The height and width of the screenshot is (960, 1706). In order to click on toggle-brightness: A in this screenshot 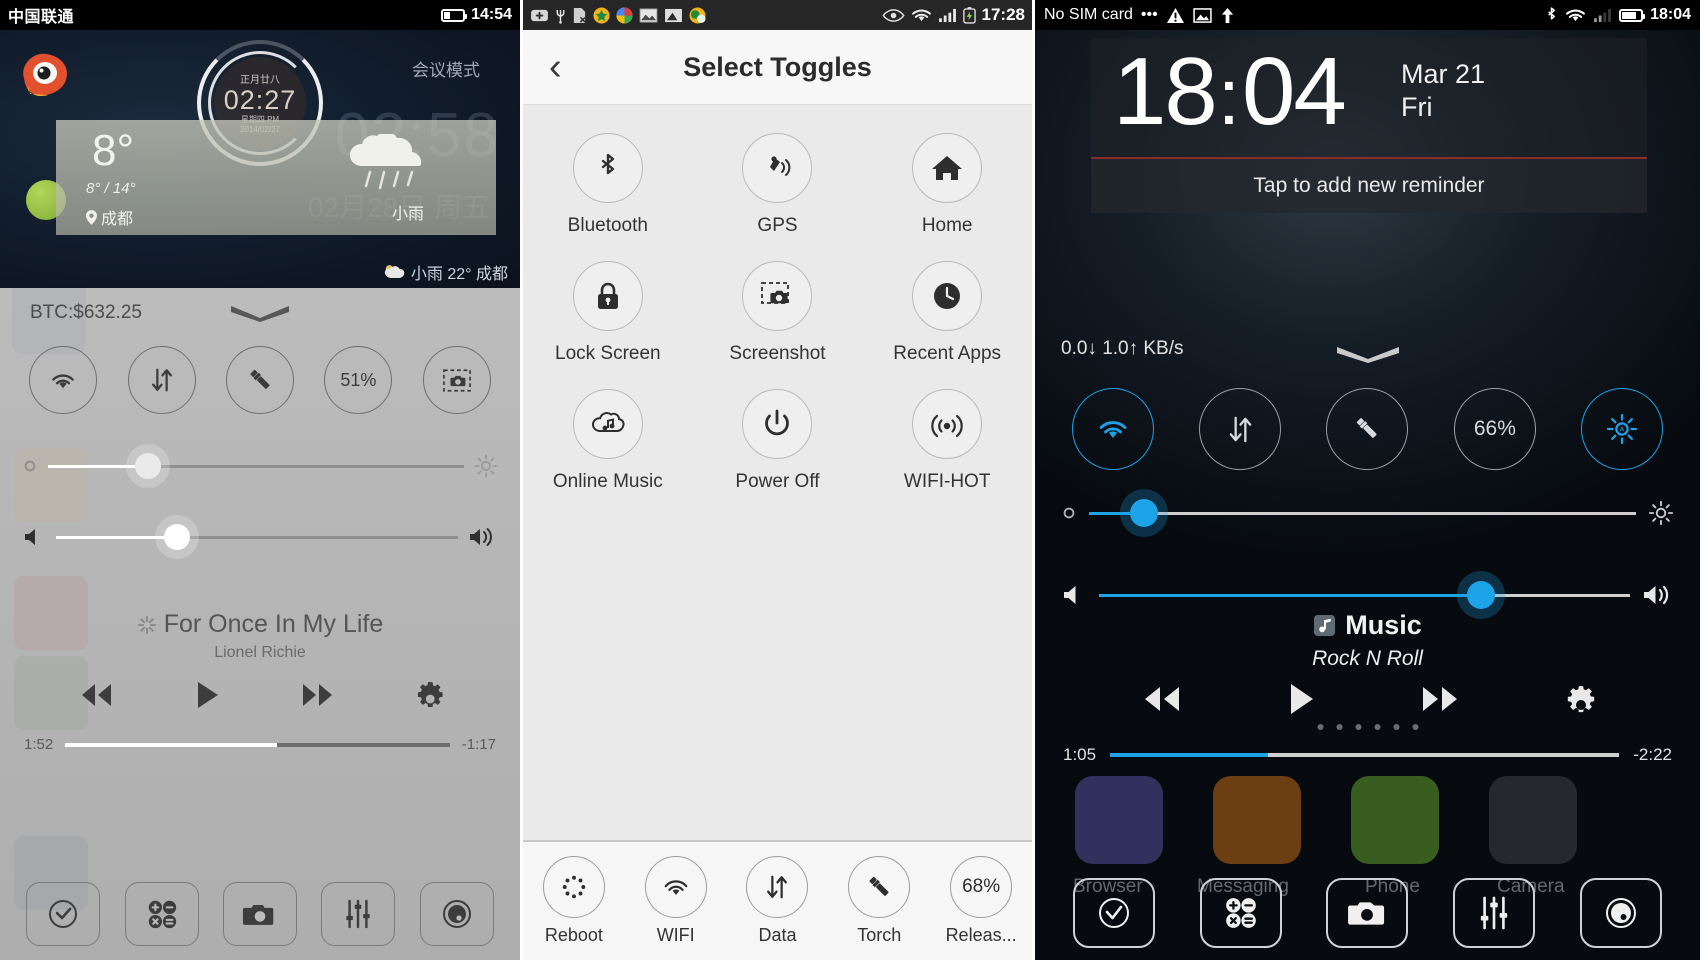, I will do `click(1622, 429)`.